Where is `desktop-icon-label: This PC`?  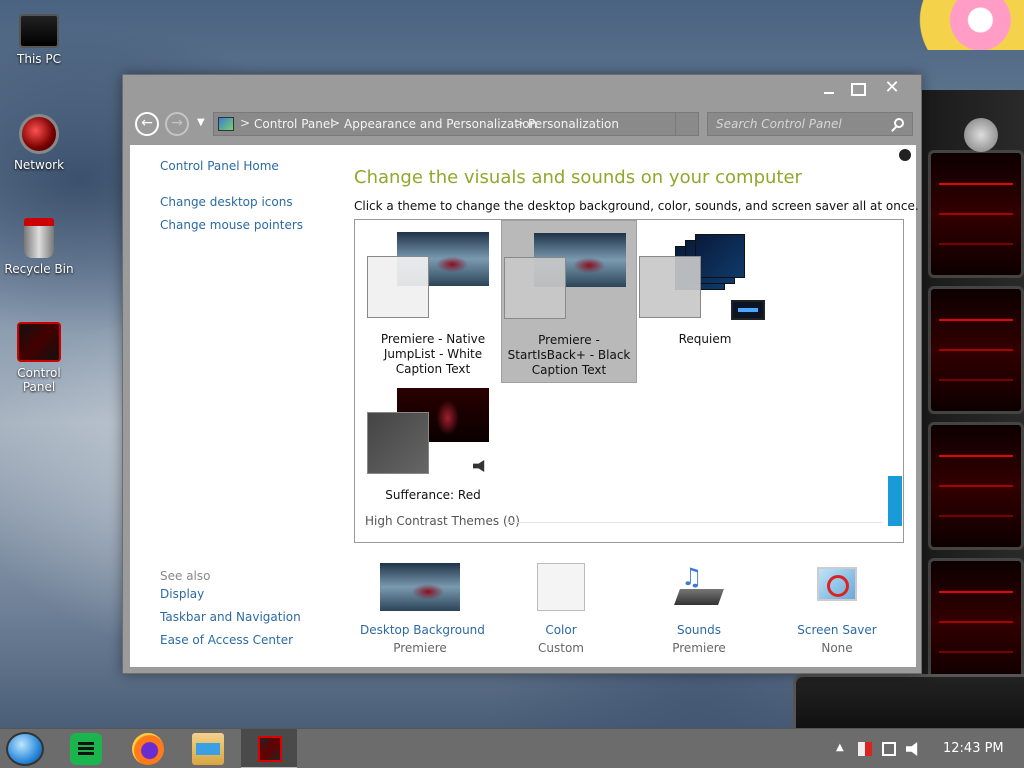
desktop-icon-label: This PC is located at coordinates (39, 59).